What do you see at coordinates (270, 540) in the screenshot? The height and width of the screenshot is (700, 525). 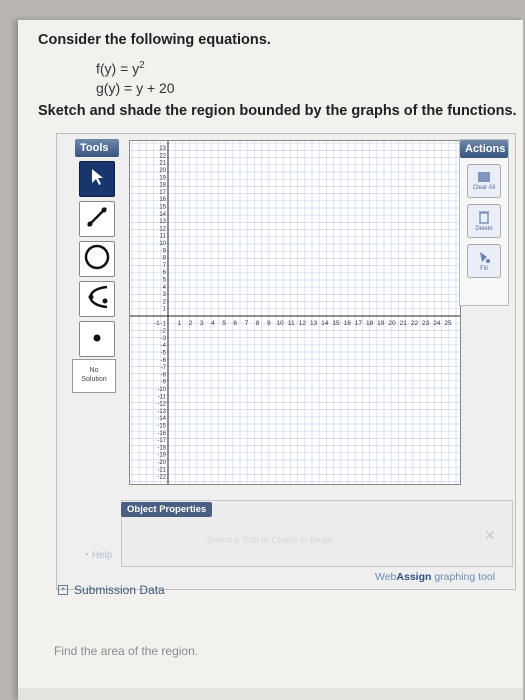 I see `object-properties-hint: Select a Tool or Object to Begin` at bounding box center [270, 540].